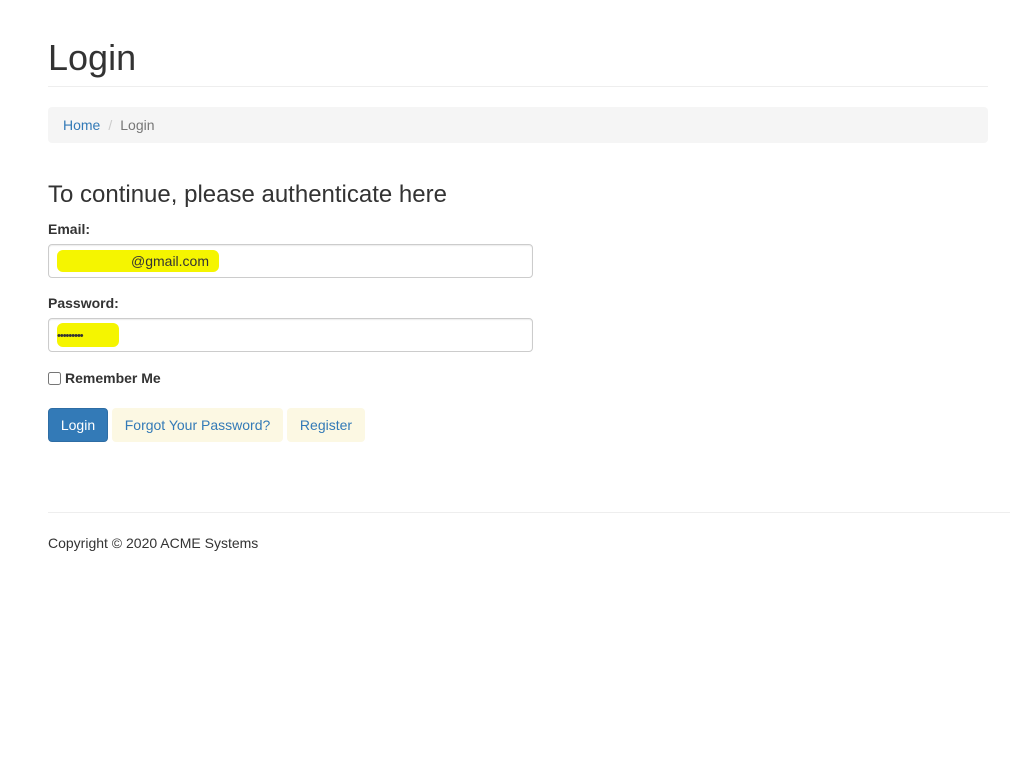 The height and width of the screenshot is (783, 1010). What do you see at coordinates (326, 425) in the screenshot?
I see `register-button: Register` at bounding box center [326, 425].